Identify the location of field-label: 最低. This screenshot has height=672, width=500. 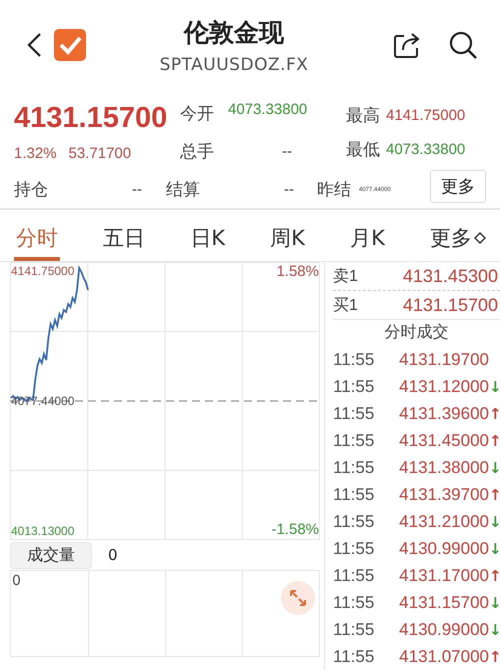
(363, 150).